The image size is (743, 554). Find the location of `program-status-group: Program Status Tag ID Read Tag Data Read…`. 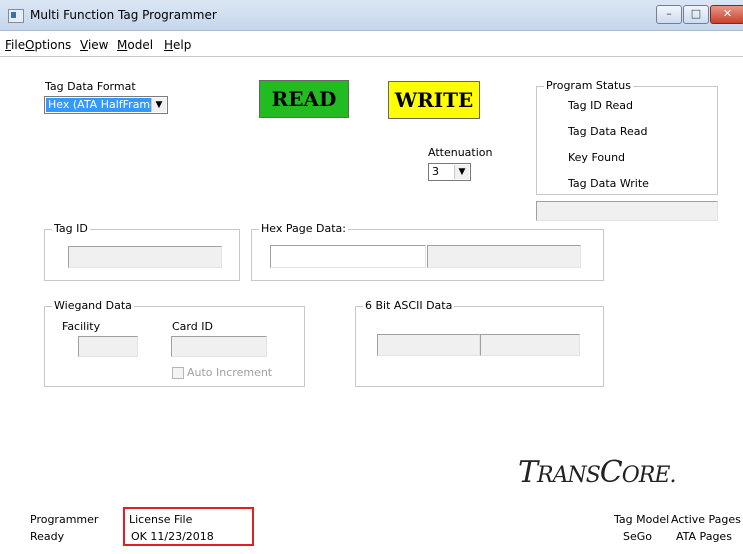

program-status-group: Program Status Tag ID Read Tag Data Read… is located at coordinates (627, 137).